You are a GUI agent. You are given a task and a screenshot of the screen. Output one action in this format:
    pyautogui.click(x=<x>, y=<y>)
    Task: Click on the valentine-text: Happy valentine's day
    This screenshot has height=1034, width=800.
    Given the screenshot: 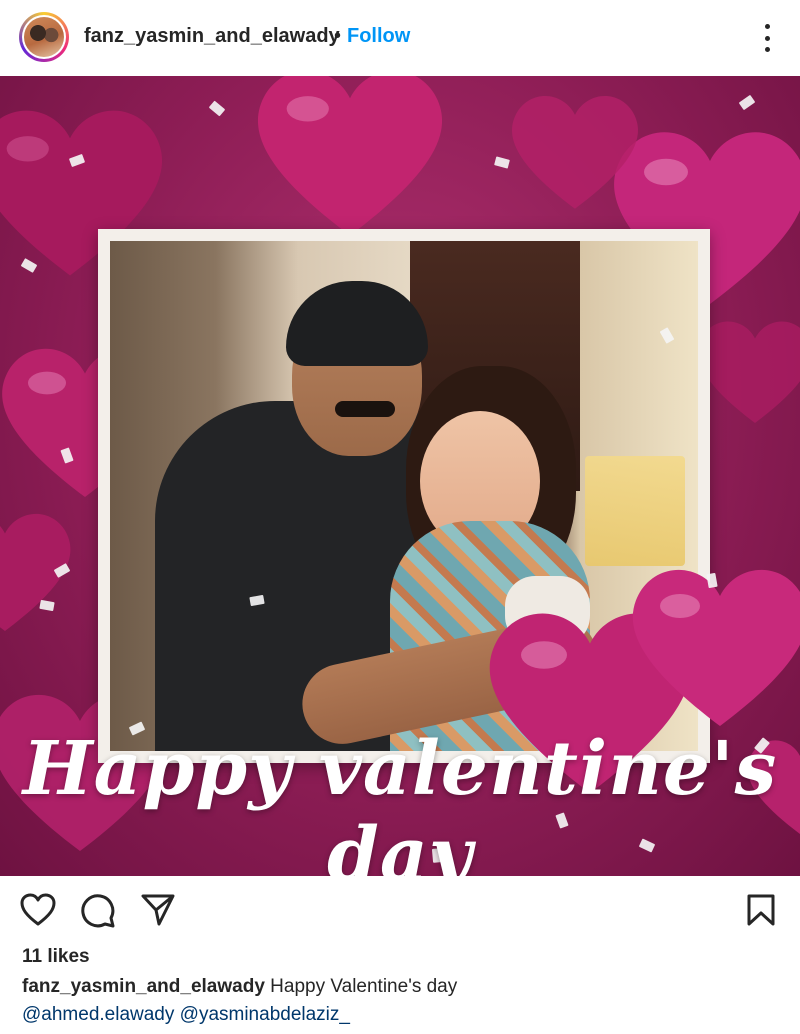 What is the action you would take?
    pyautogui.click(x=400, y=801)
    